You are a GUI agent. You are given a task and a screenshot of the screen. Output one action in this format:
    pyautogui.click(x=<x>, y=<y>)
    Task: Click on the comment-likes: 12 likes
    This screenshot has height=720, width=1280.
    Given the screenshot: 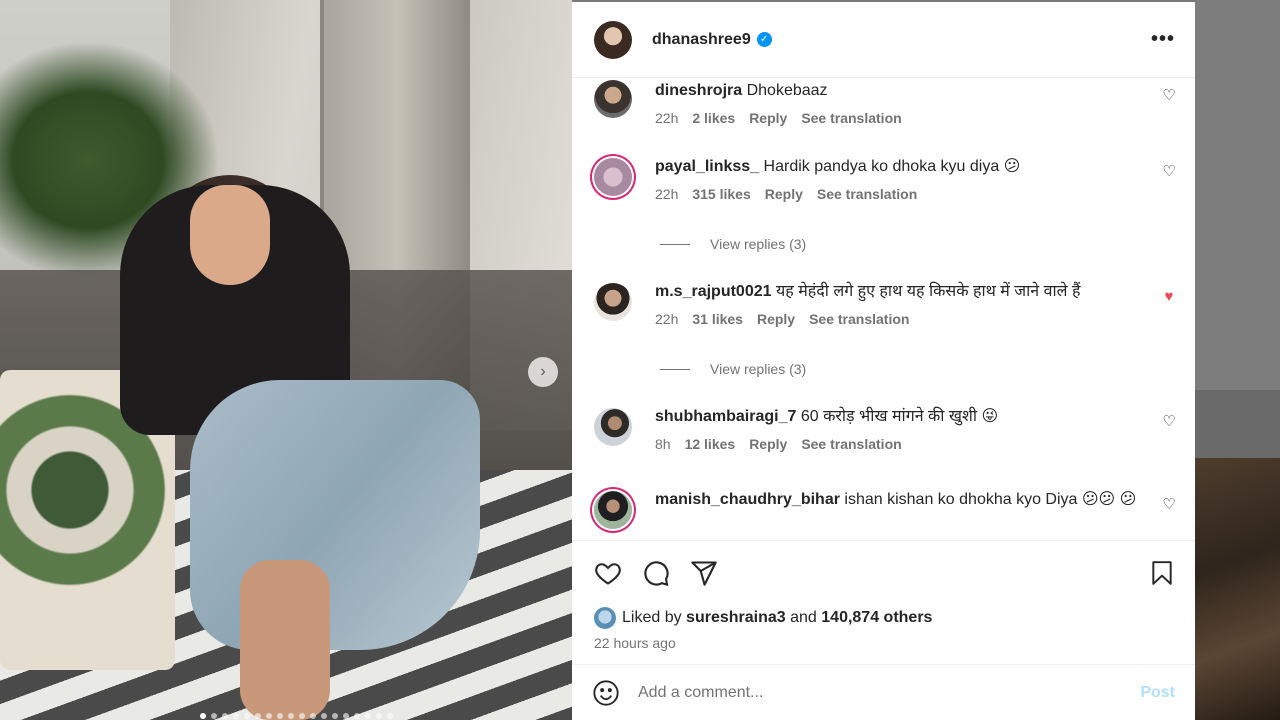 What is the action you would take?
    pyautogui.click(x=710, y=444)
    